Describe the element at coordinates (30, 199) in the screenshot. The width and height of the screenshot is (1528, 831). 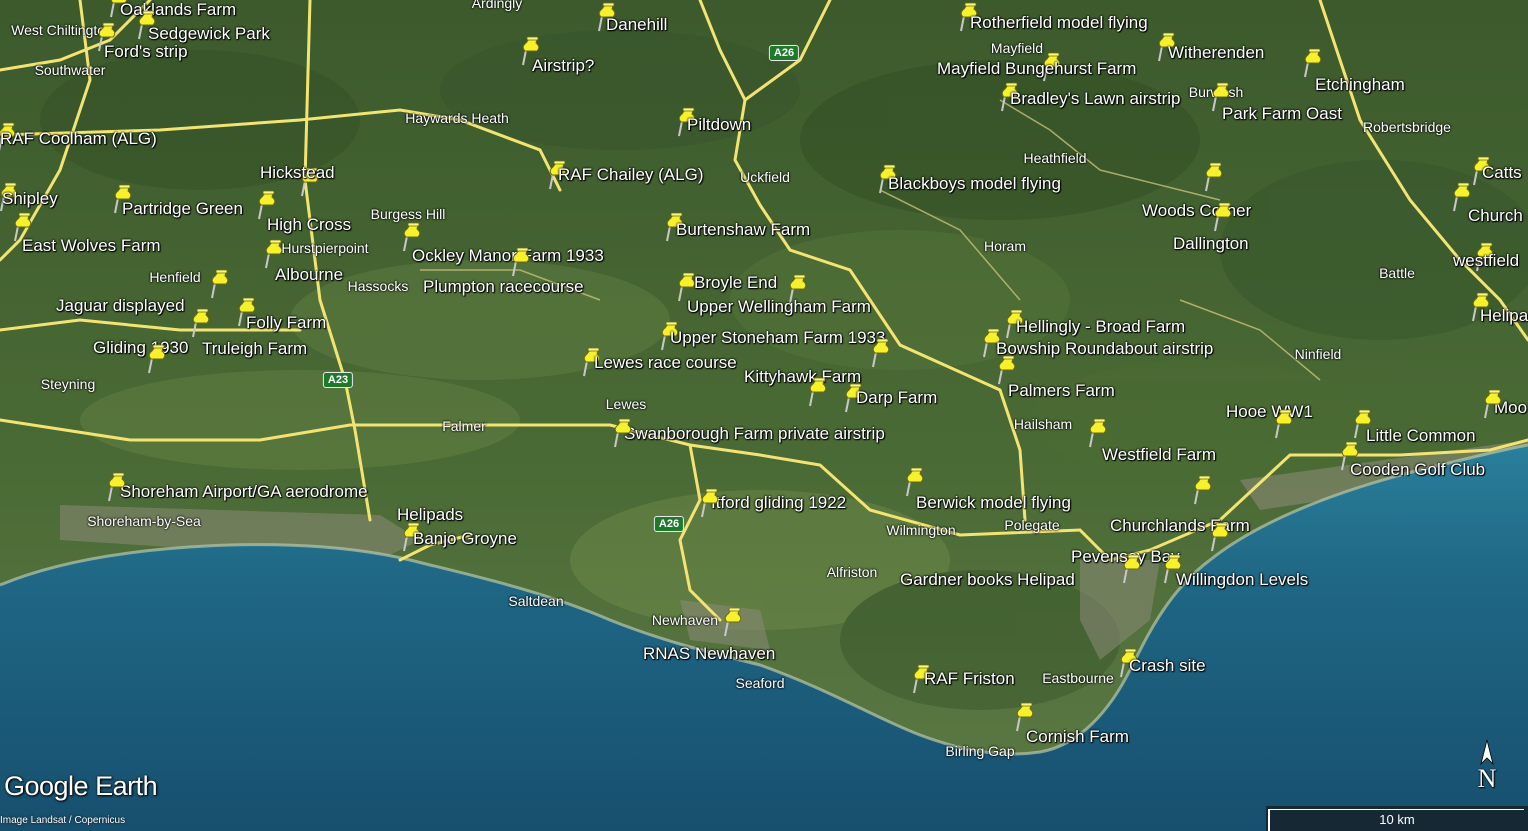
I see `placemark-label: Shipley` at that location.